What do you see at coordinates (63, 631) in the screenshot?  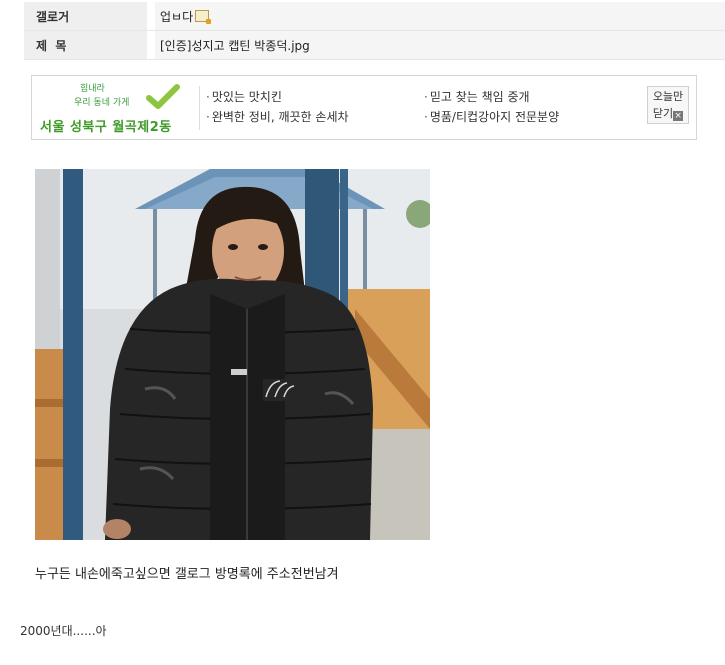 I see `post-footer-text: 2000년대......아` at bounding box center [63, 631].